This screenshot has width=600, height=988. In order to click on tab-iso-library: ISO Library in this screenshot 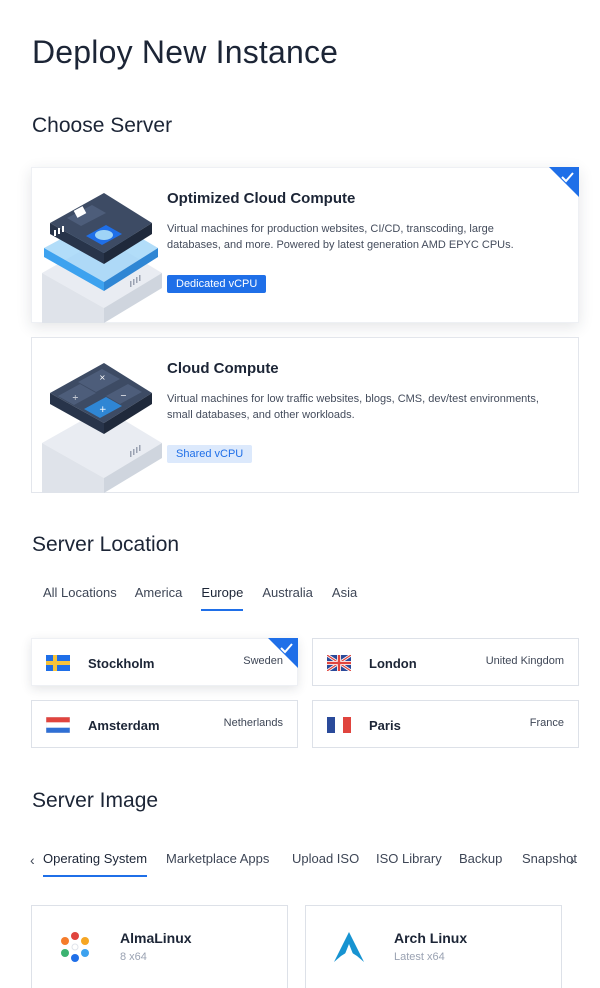, I will do `click(409, 863)`.